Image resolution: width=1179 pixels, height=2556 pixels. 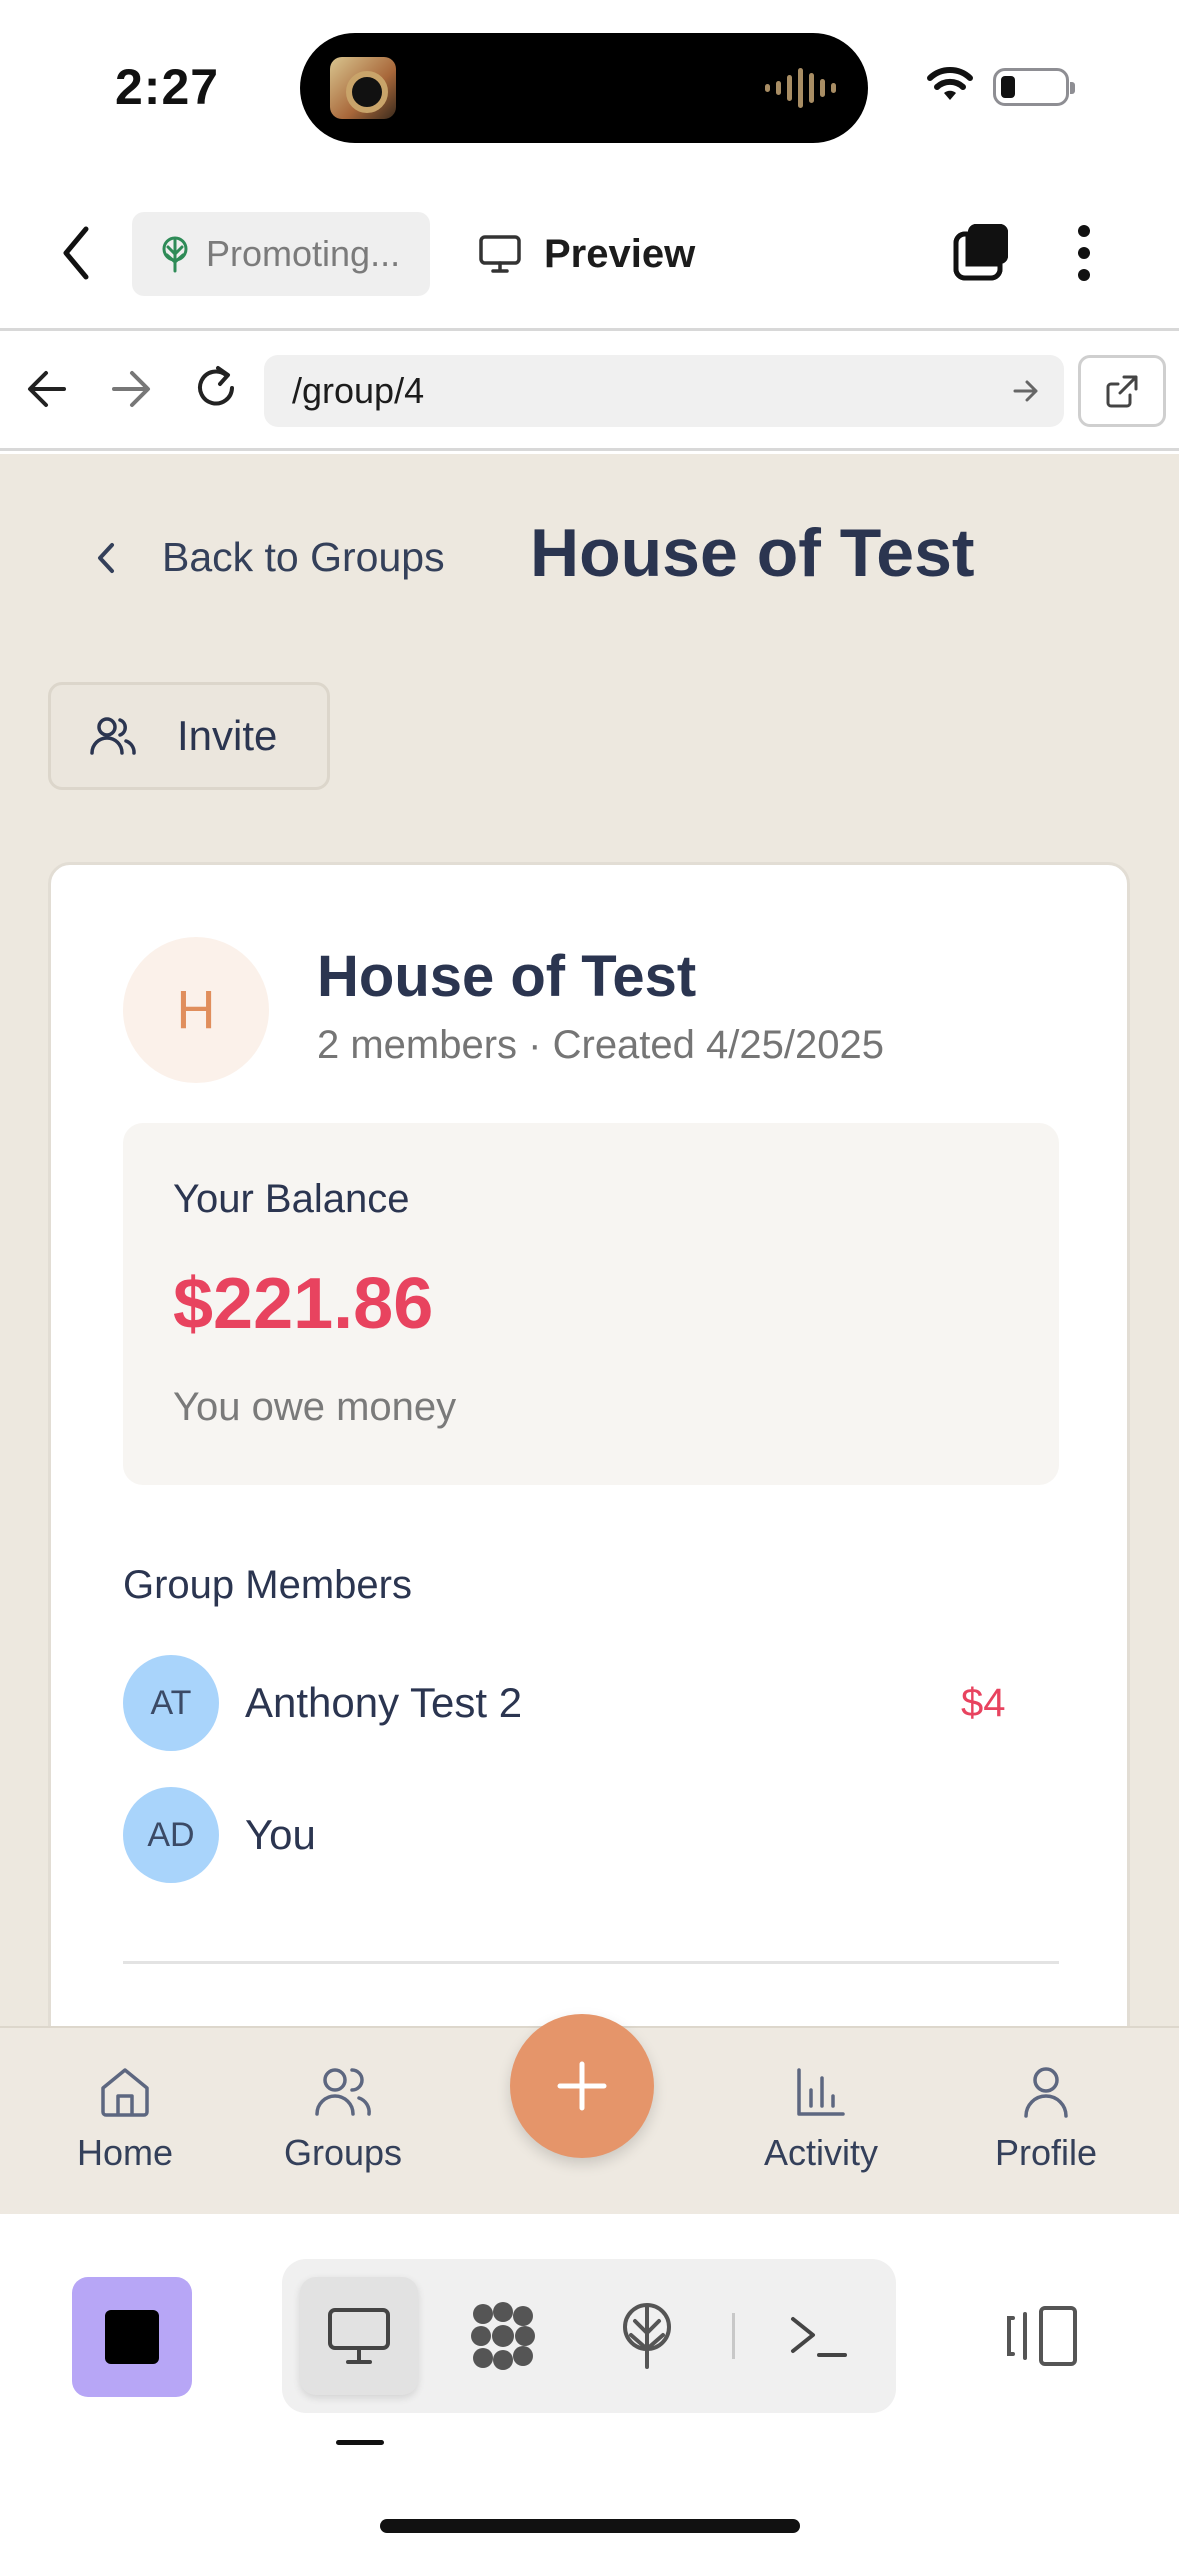 What do you see at coordinates (171, 1835) in the screenshot?
I see `member-avatar: AD` at bounding box center [171, 1835].